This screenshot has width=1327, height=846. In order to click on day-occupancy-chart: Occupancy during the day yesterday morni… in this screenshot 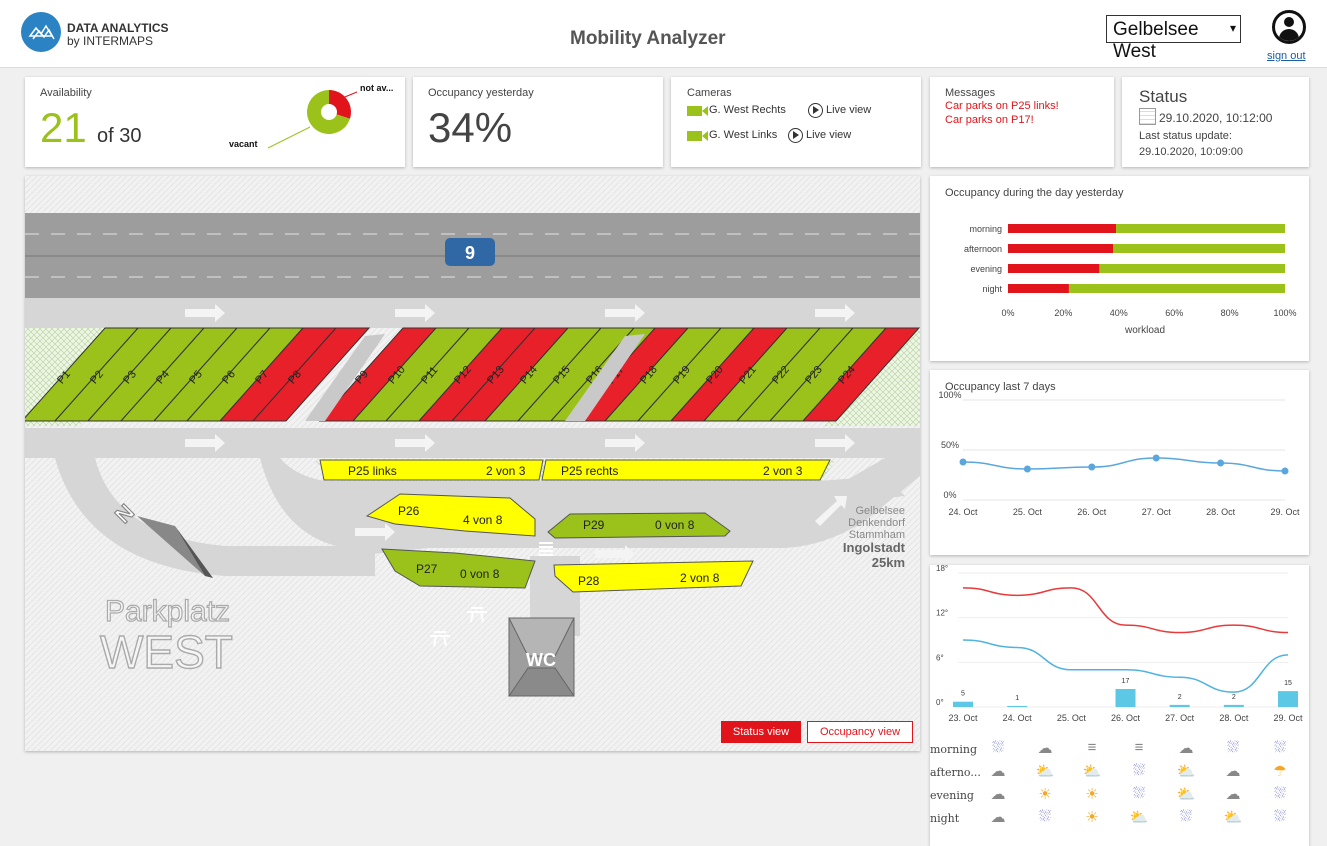, I will do `click(1121, 261)`.